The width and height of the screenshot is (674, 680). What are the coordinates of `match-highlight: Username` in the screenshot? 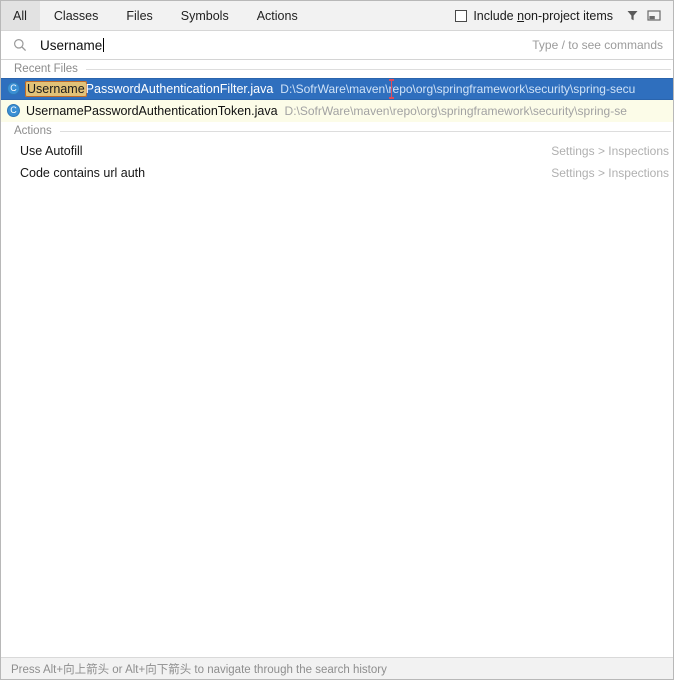 It's located at (56, 89).